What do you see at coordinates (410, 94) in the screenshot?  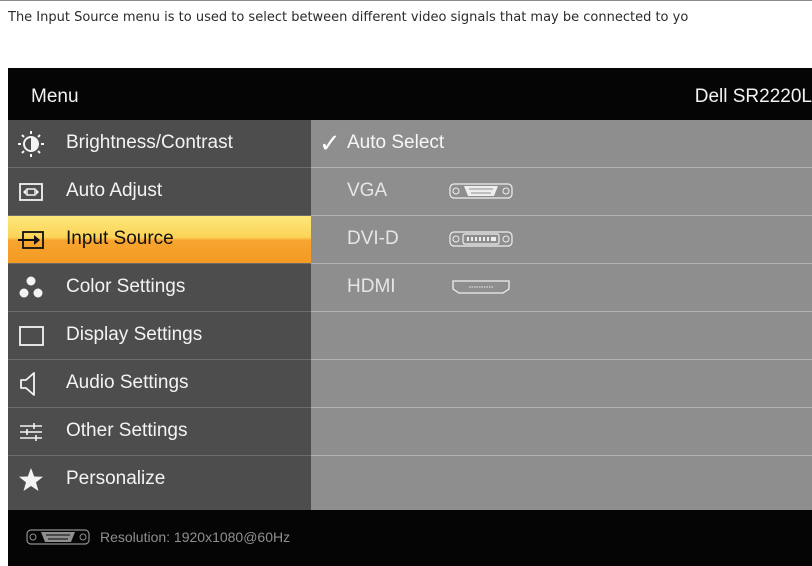 I see `osd-header: Menu Dell SR2220L` at bounding box center [410, 94].